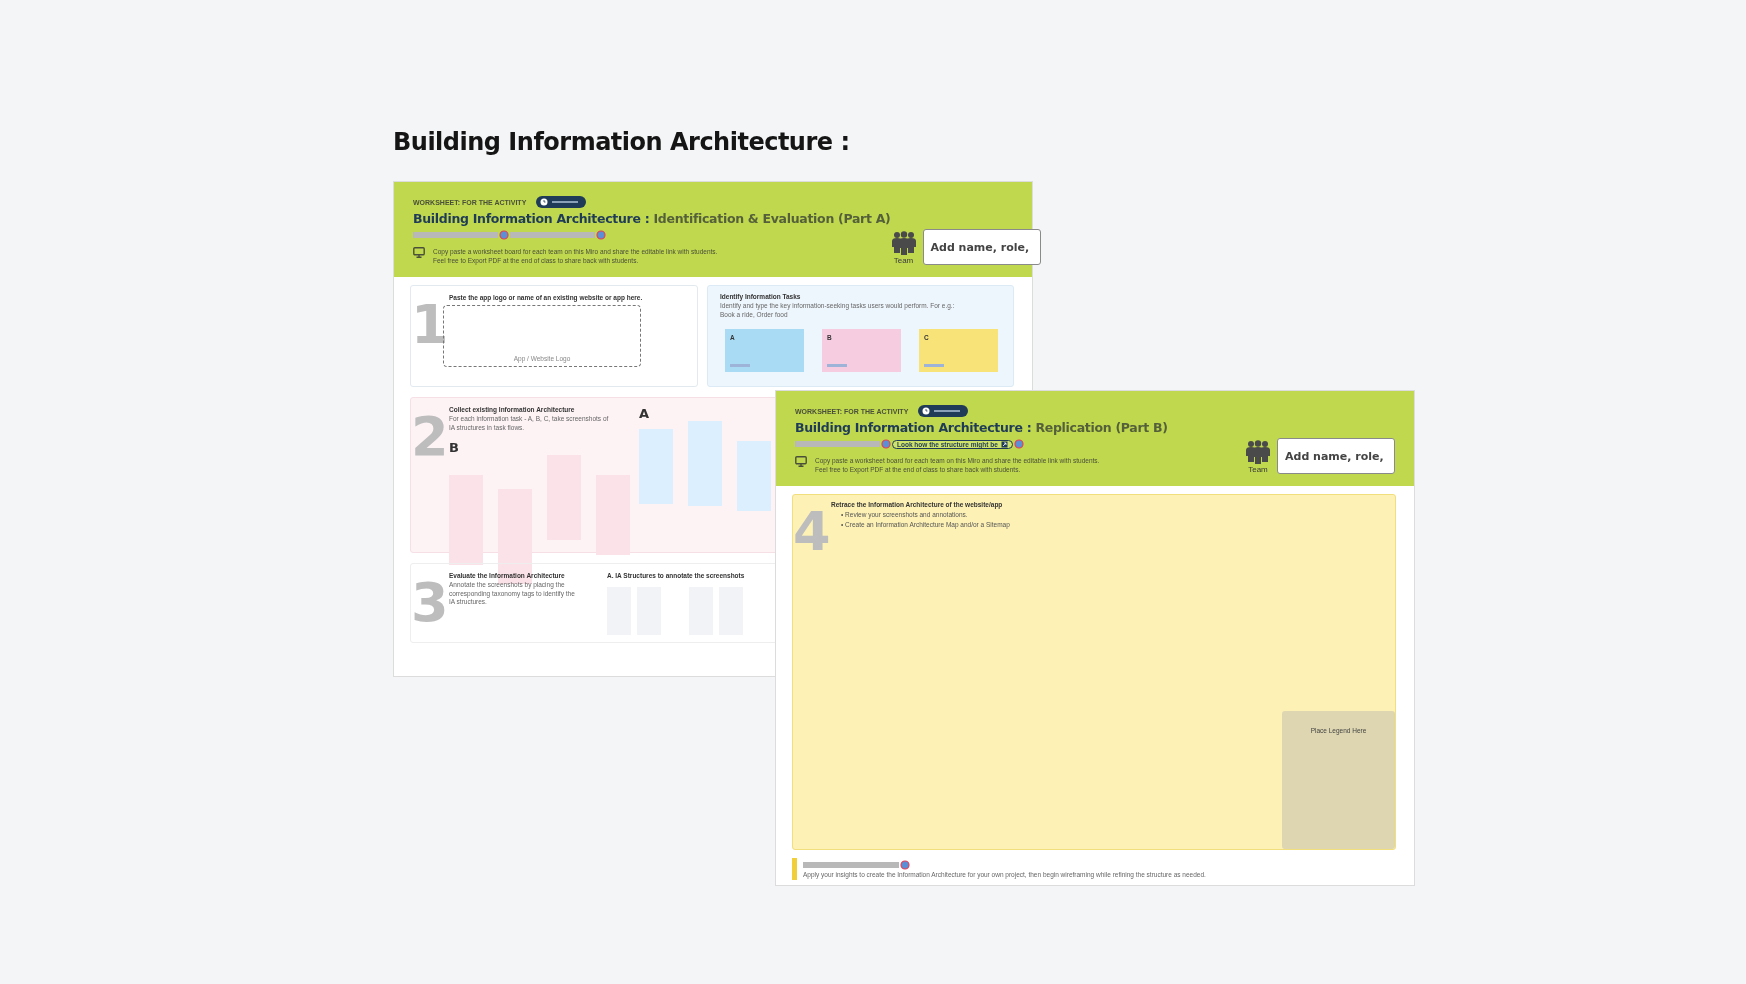 The width and height of the screenshot is (1746, 984). What do you see at coordinates (621, 142) in the screenshot?
I see `board-title: Building Information Architecture :` at bounding box center [621, 142].